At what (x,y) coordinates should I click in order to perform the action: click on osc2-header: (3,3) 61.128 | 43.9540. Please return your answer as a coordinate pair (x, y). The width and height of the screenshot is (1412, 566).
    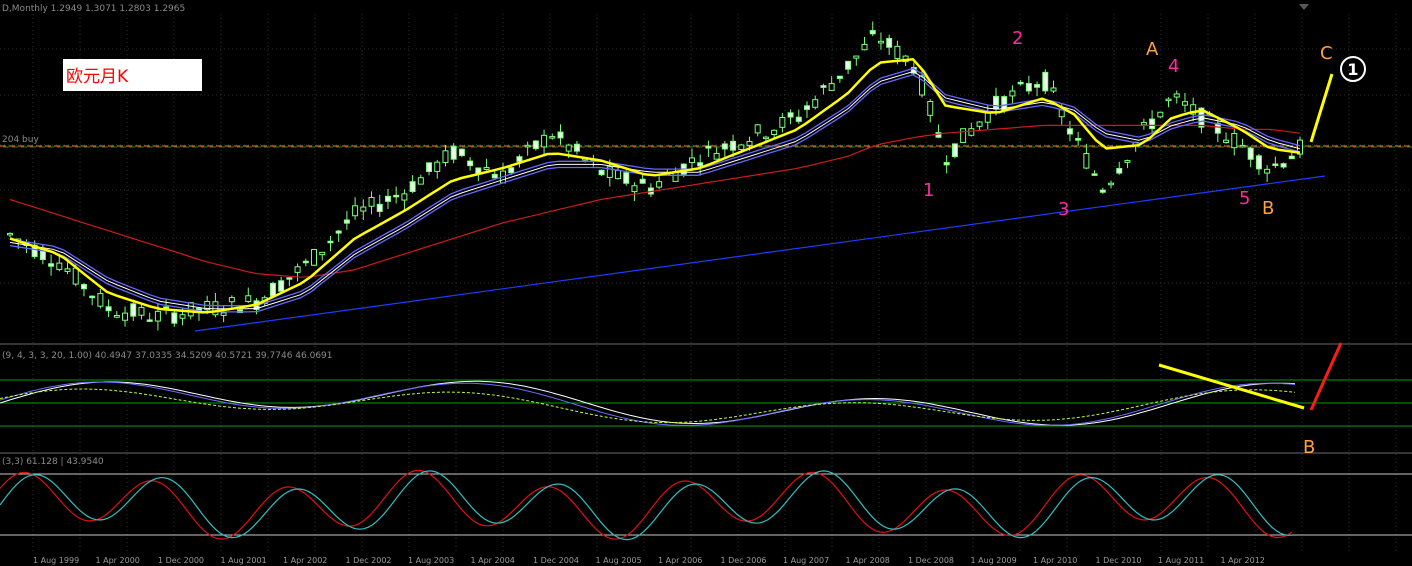
    Looking at the image, I should click on (53, 462).